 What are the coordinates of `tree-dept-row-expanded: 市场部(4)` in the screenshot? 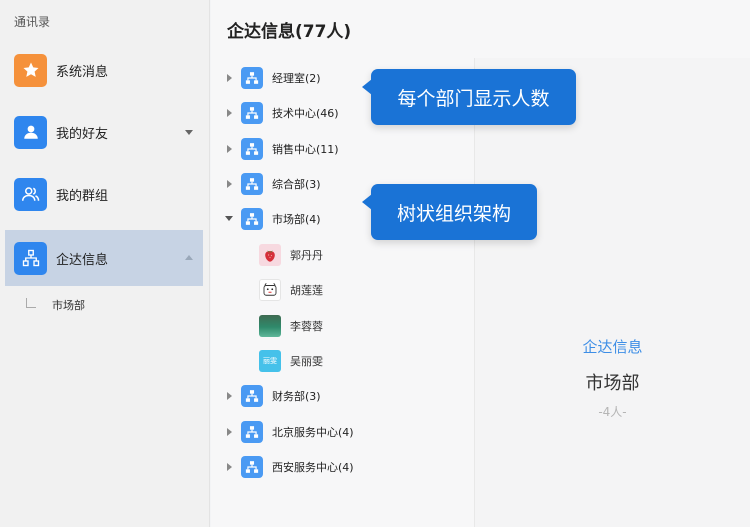 It's located at (273, 219).